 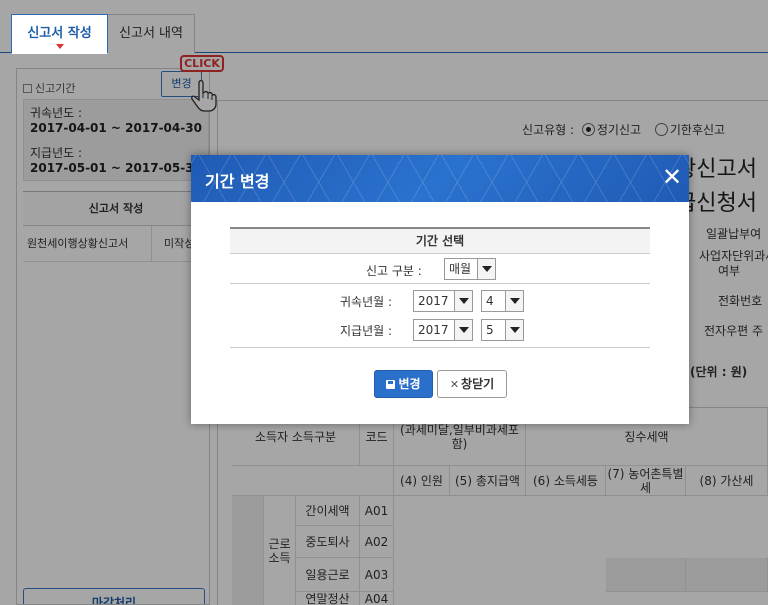 What do you see at coordinates (433, 330) in the screenshot?
I see `pay-year-value: 2017` at bounding box center [433, 330].